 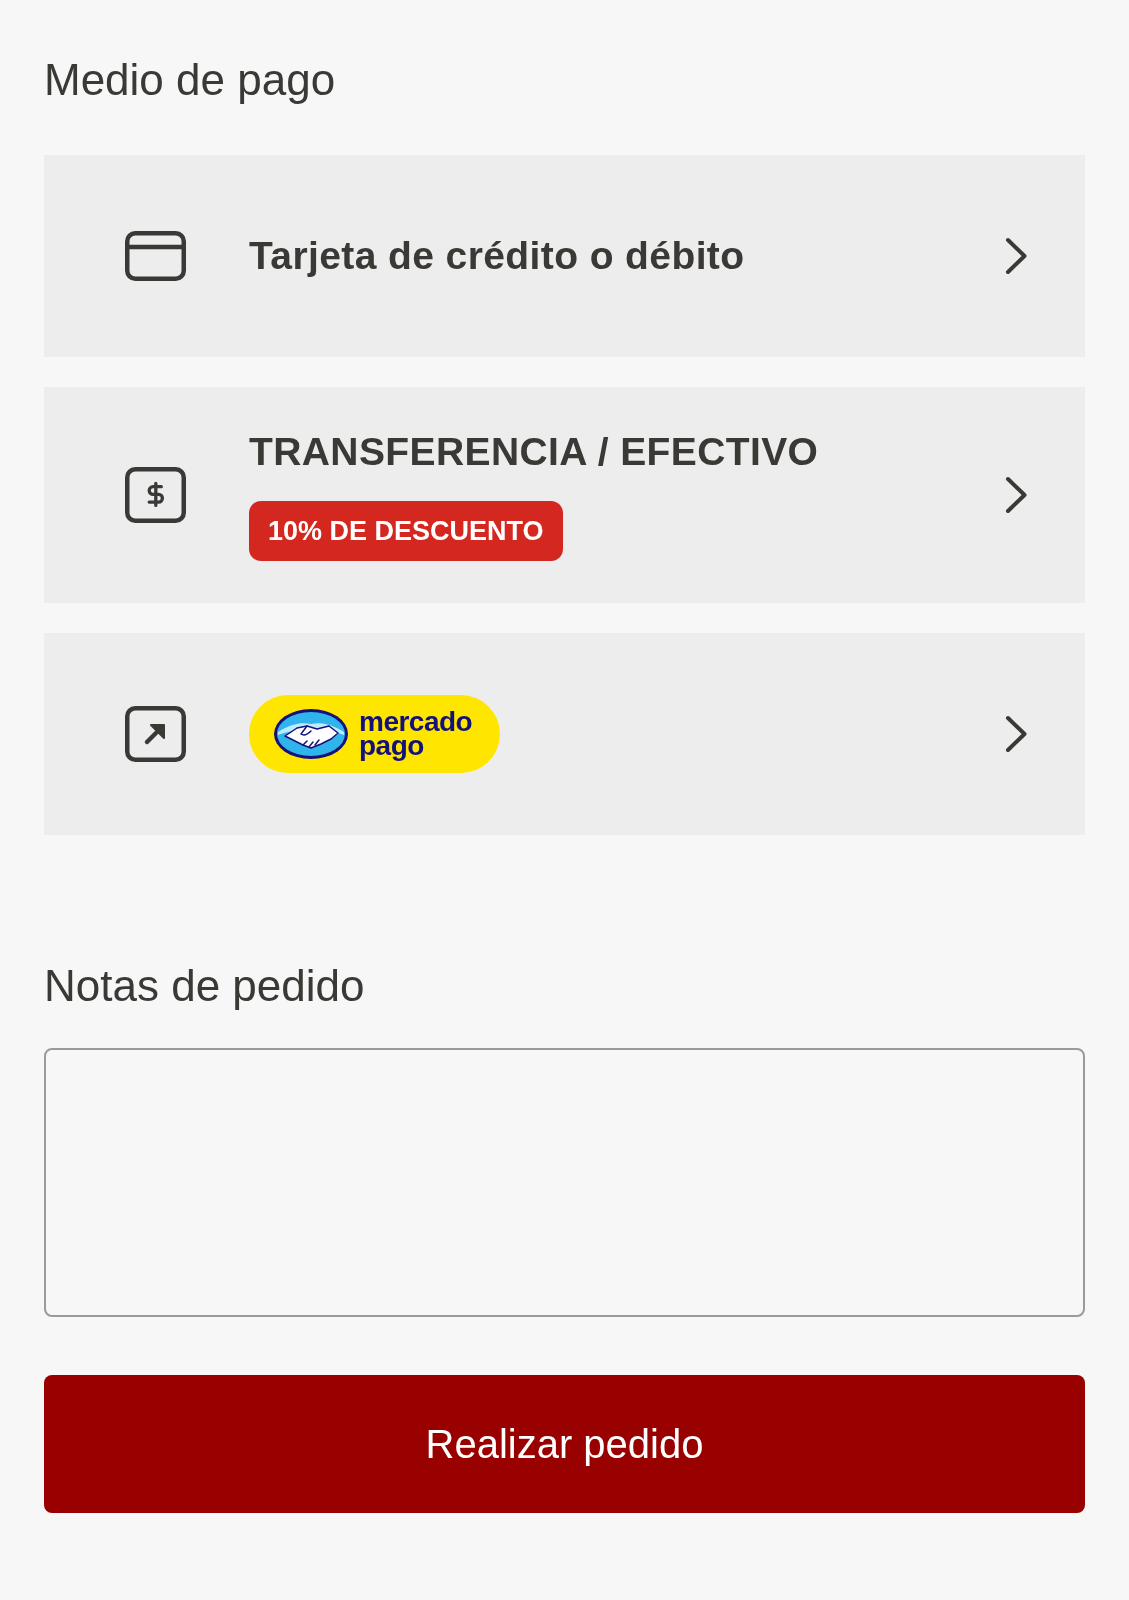 What do you see at coordinates (311, 734) in the screenshot?
I see `handshake-icon` at bounding box center [311, 734].